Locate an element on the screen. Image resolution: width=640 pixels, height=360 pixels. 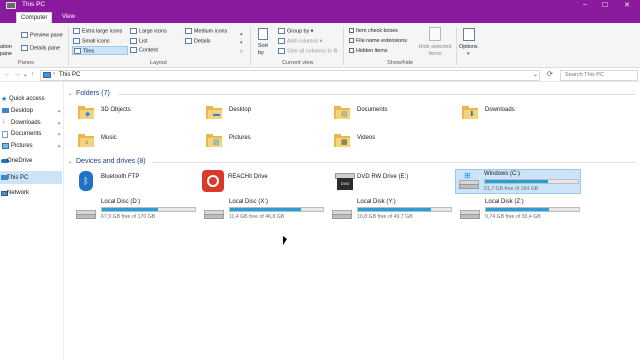
sidebar-item-pictures: Pictures is located at coordinates (22, 146).